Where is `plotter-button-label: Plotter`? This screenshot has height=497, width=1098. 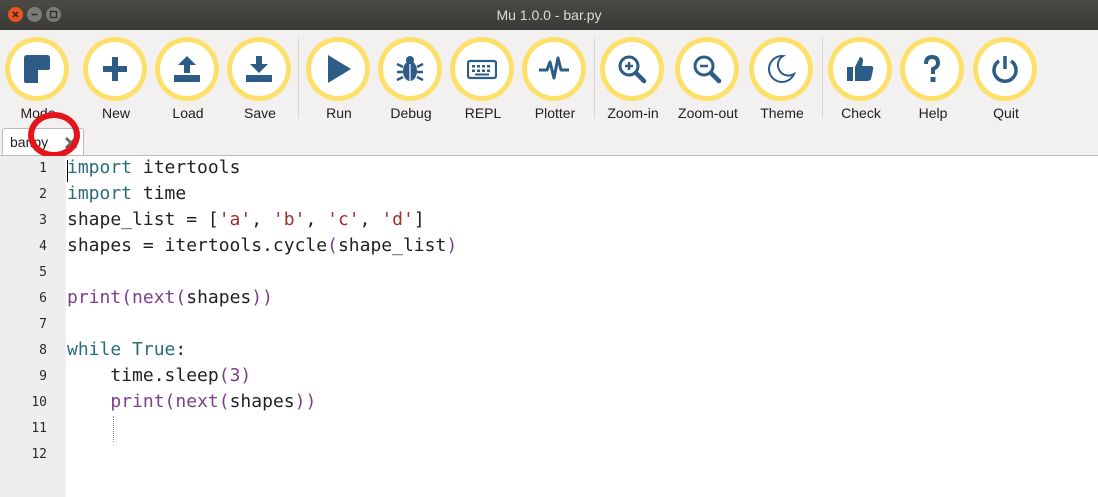 plotter-button-label: Plotter is located at coordinates (555, 113).